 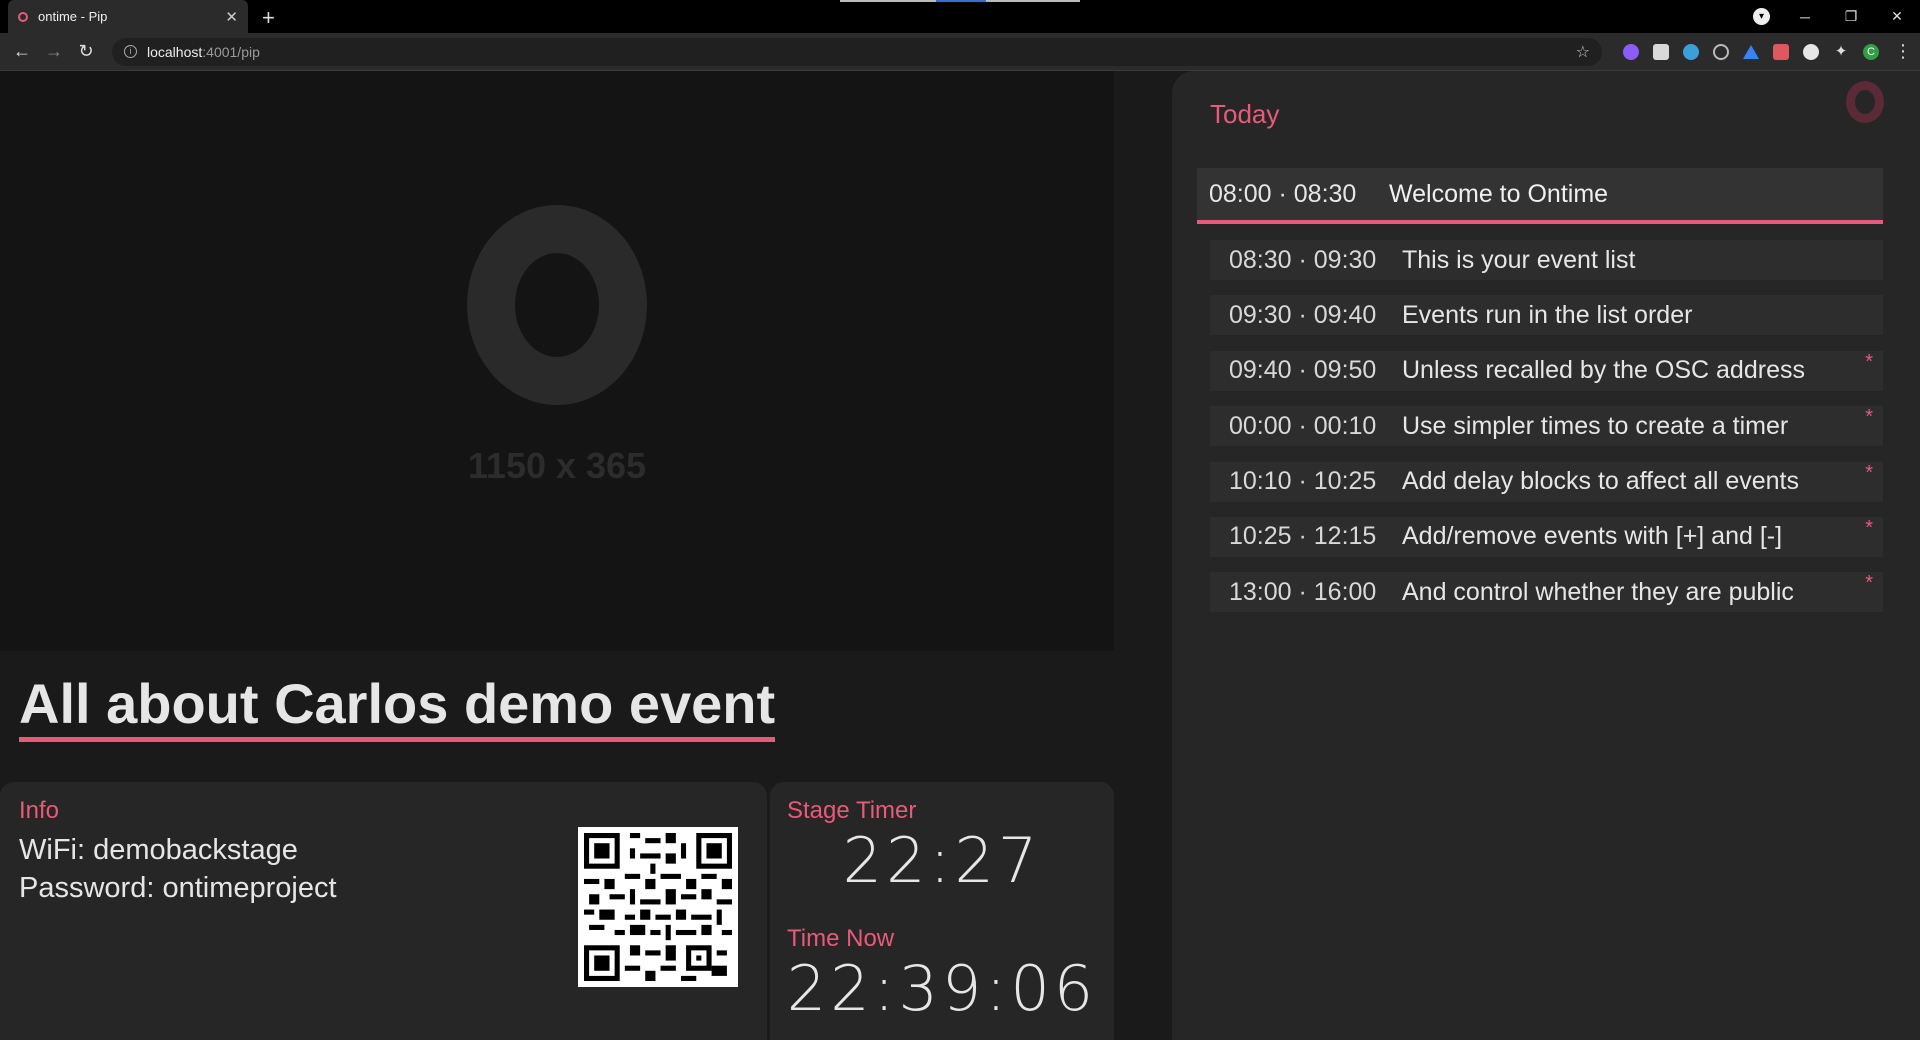 What do you see at coordinates (231, 51) in the screenshot?
I see `url-path: :4001/pip` at bounding box center [231, 51].